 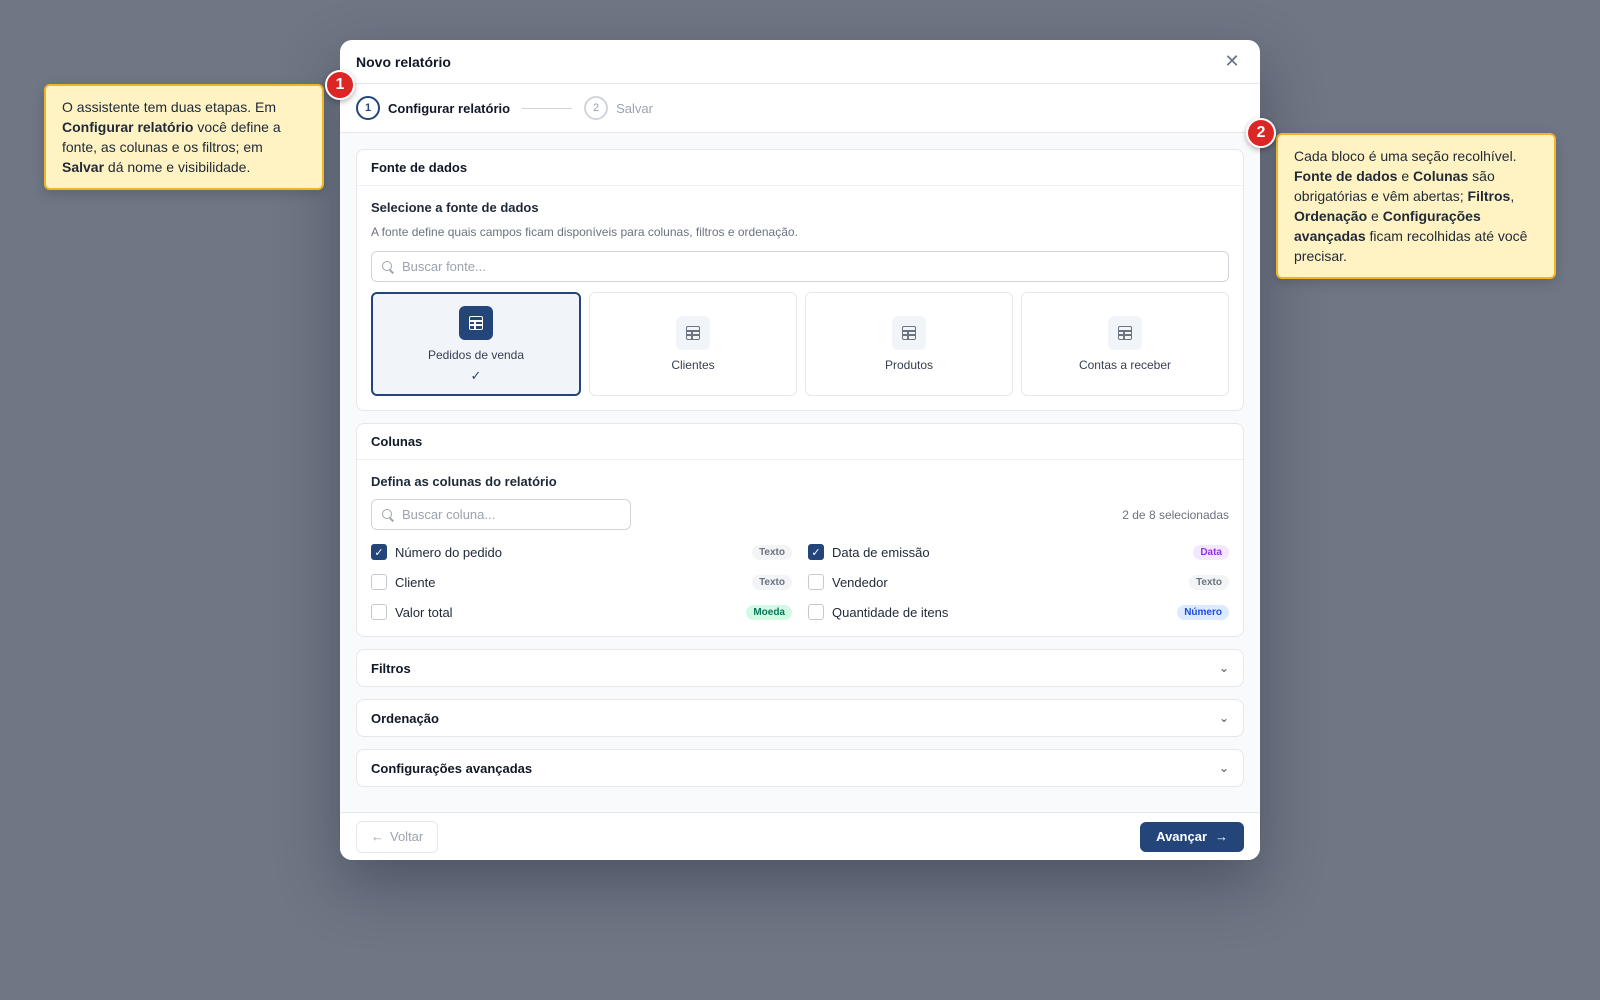 What do you see at coordinates (1018, 612) in the screenshot?
I see `column-option: Quantidade de itens Número` at bounding box center [1018, 612].